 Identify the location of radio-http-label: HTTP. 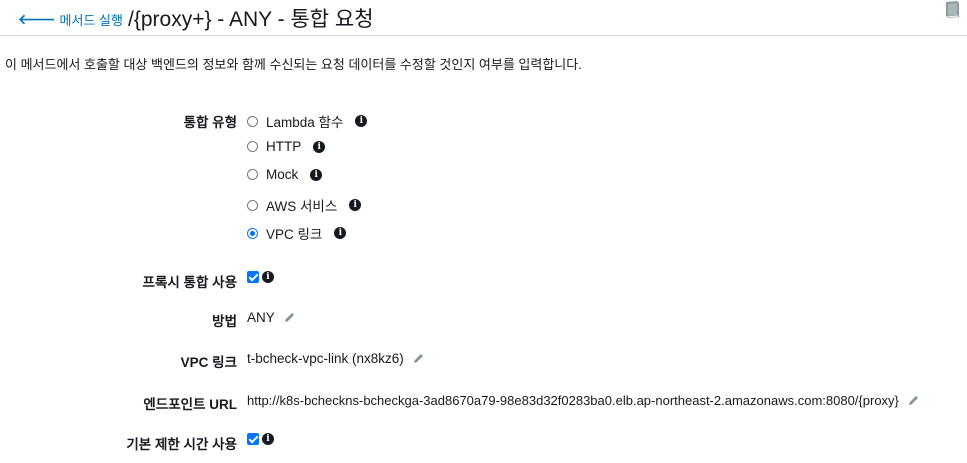
(284, 146).